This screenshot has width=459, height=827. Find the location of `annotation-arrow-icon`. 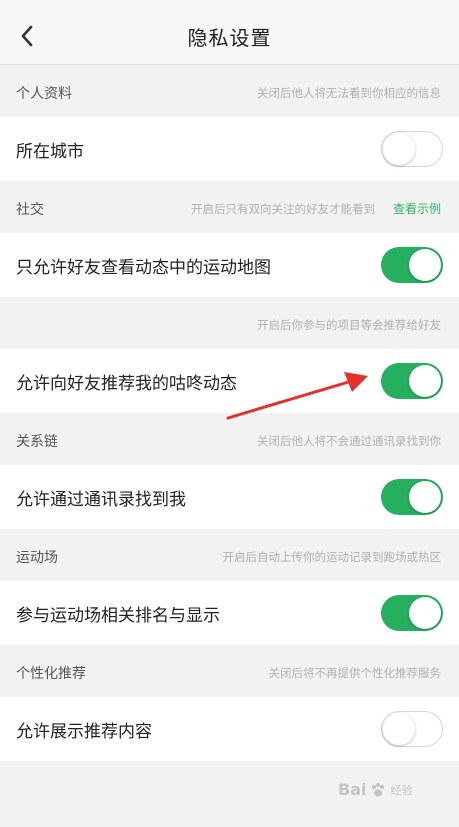

annotation-arrow-icon is located at coordinates (297, 396).